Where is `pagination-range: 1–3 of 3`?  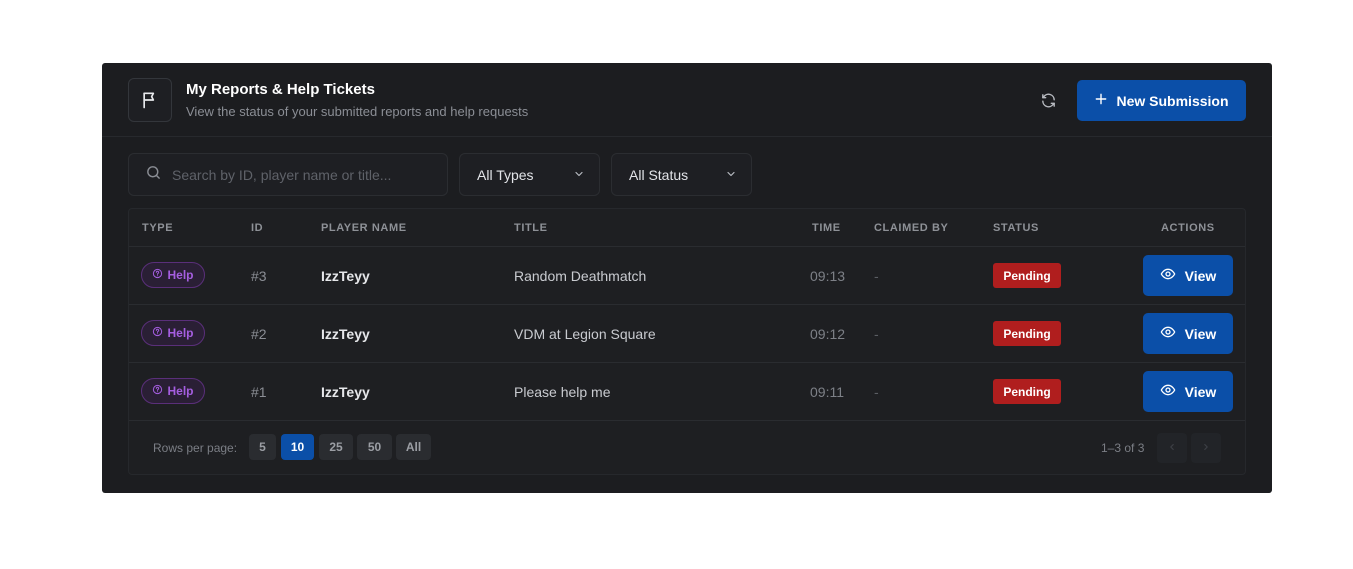
pagination-range: 1–3 of 3 is located at coordinates (1123, 448).